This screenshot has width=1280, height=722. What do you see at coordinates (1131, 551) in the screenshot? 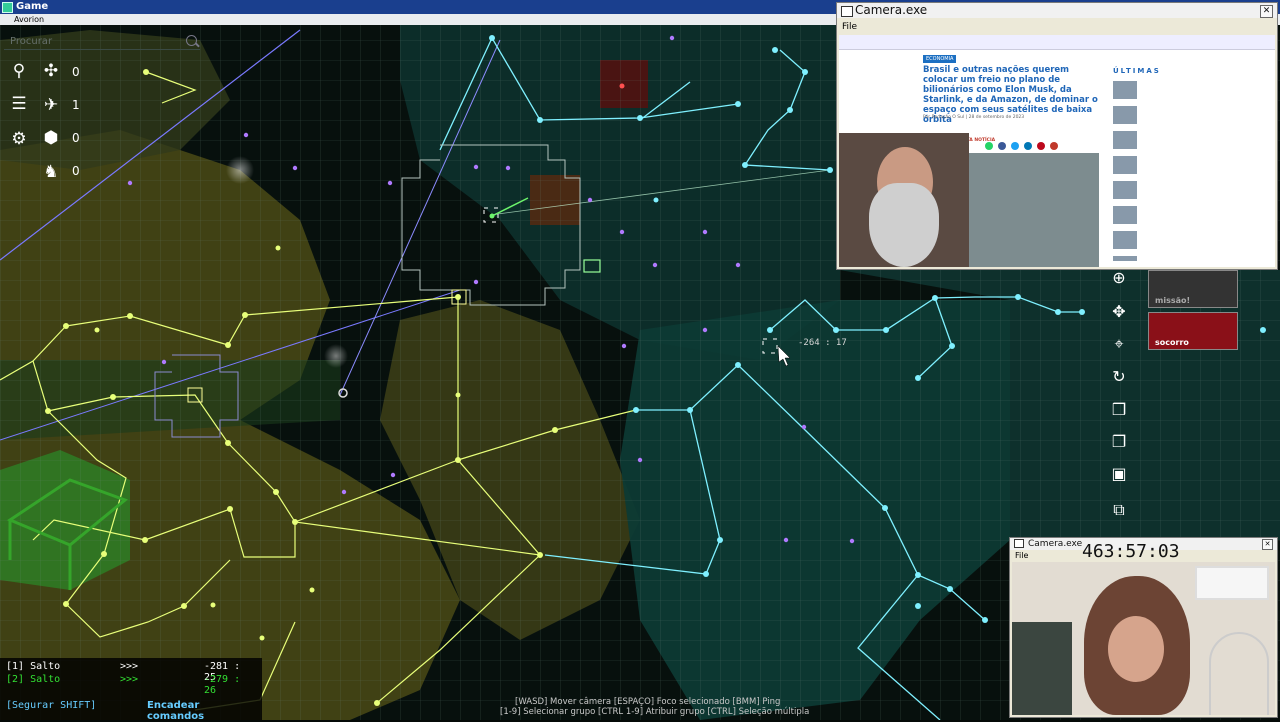
I see `camera-timer: 463:57:03` at bounding box center [1131, 551].